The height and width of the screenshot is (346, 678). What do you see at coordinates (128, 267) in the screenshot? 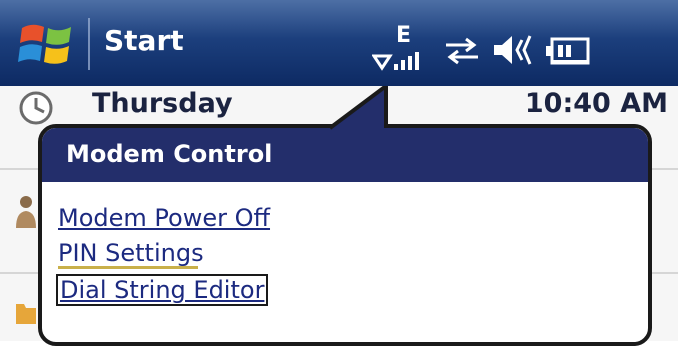
I see `pin-settings-underline` at bounding box center [128, 267].